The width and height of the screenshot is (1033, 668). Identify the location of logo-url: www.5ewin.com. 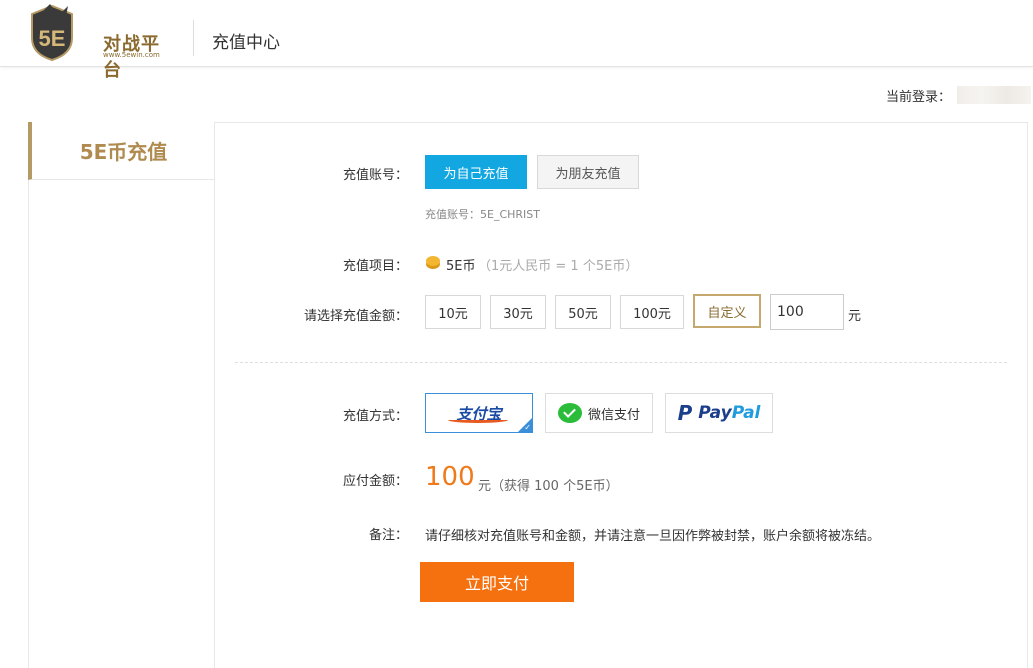
(131, 55).